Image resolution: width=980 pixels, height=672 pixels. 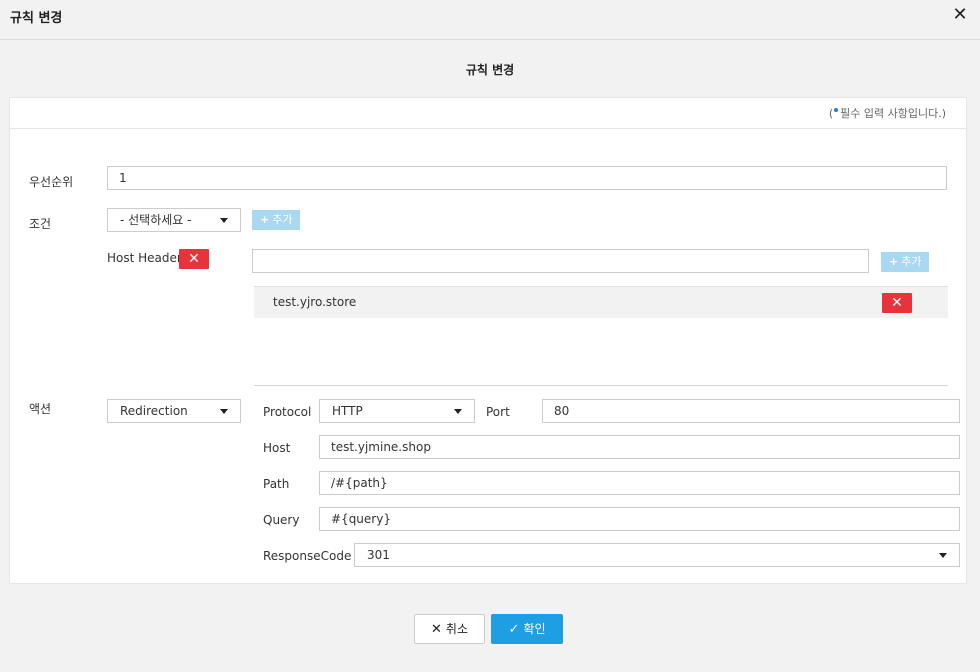 What do you see at coordinates (831, 113) in the screenshot?
I see `required-note-open: (` at bounding box center [831, 113].